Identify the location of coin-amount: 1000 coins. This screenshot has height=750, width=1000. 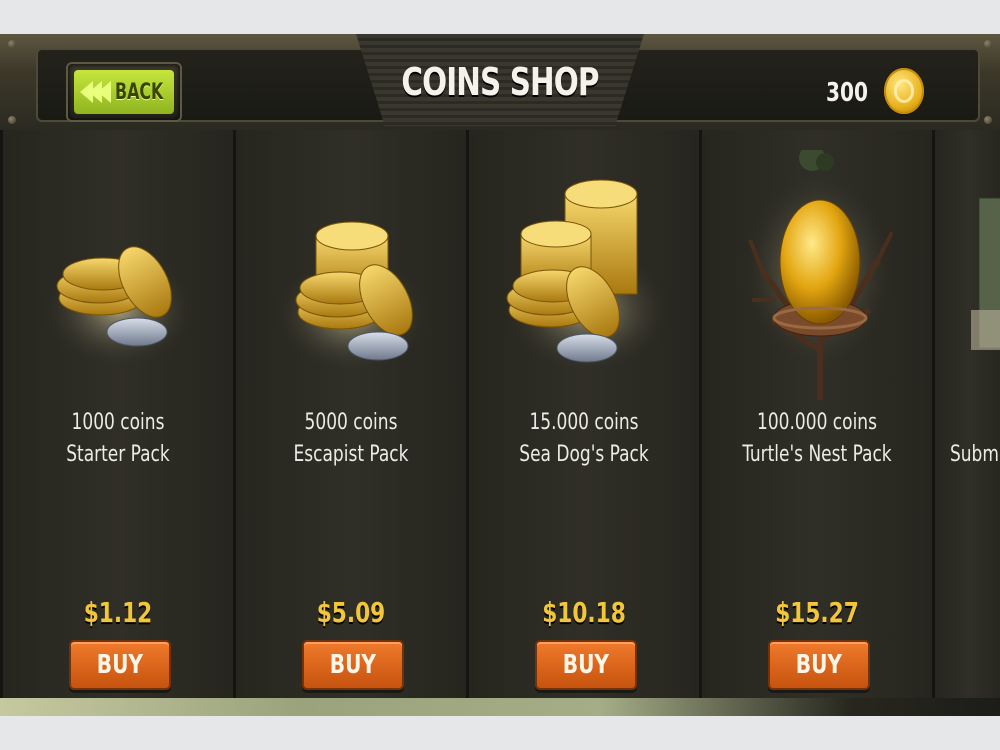
(118, 422).